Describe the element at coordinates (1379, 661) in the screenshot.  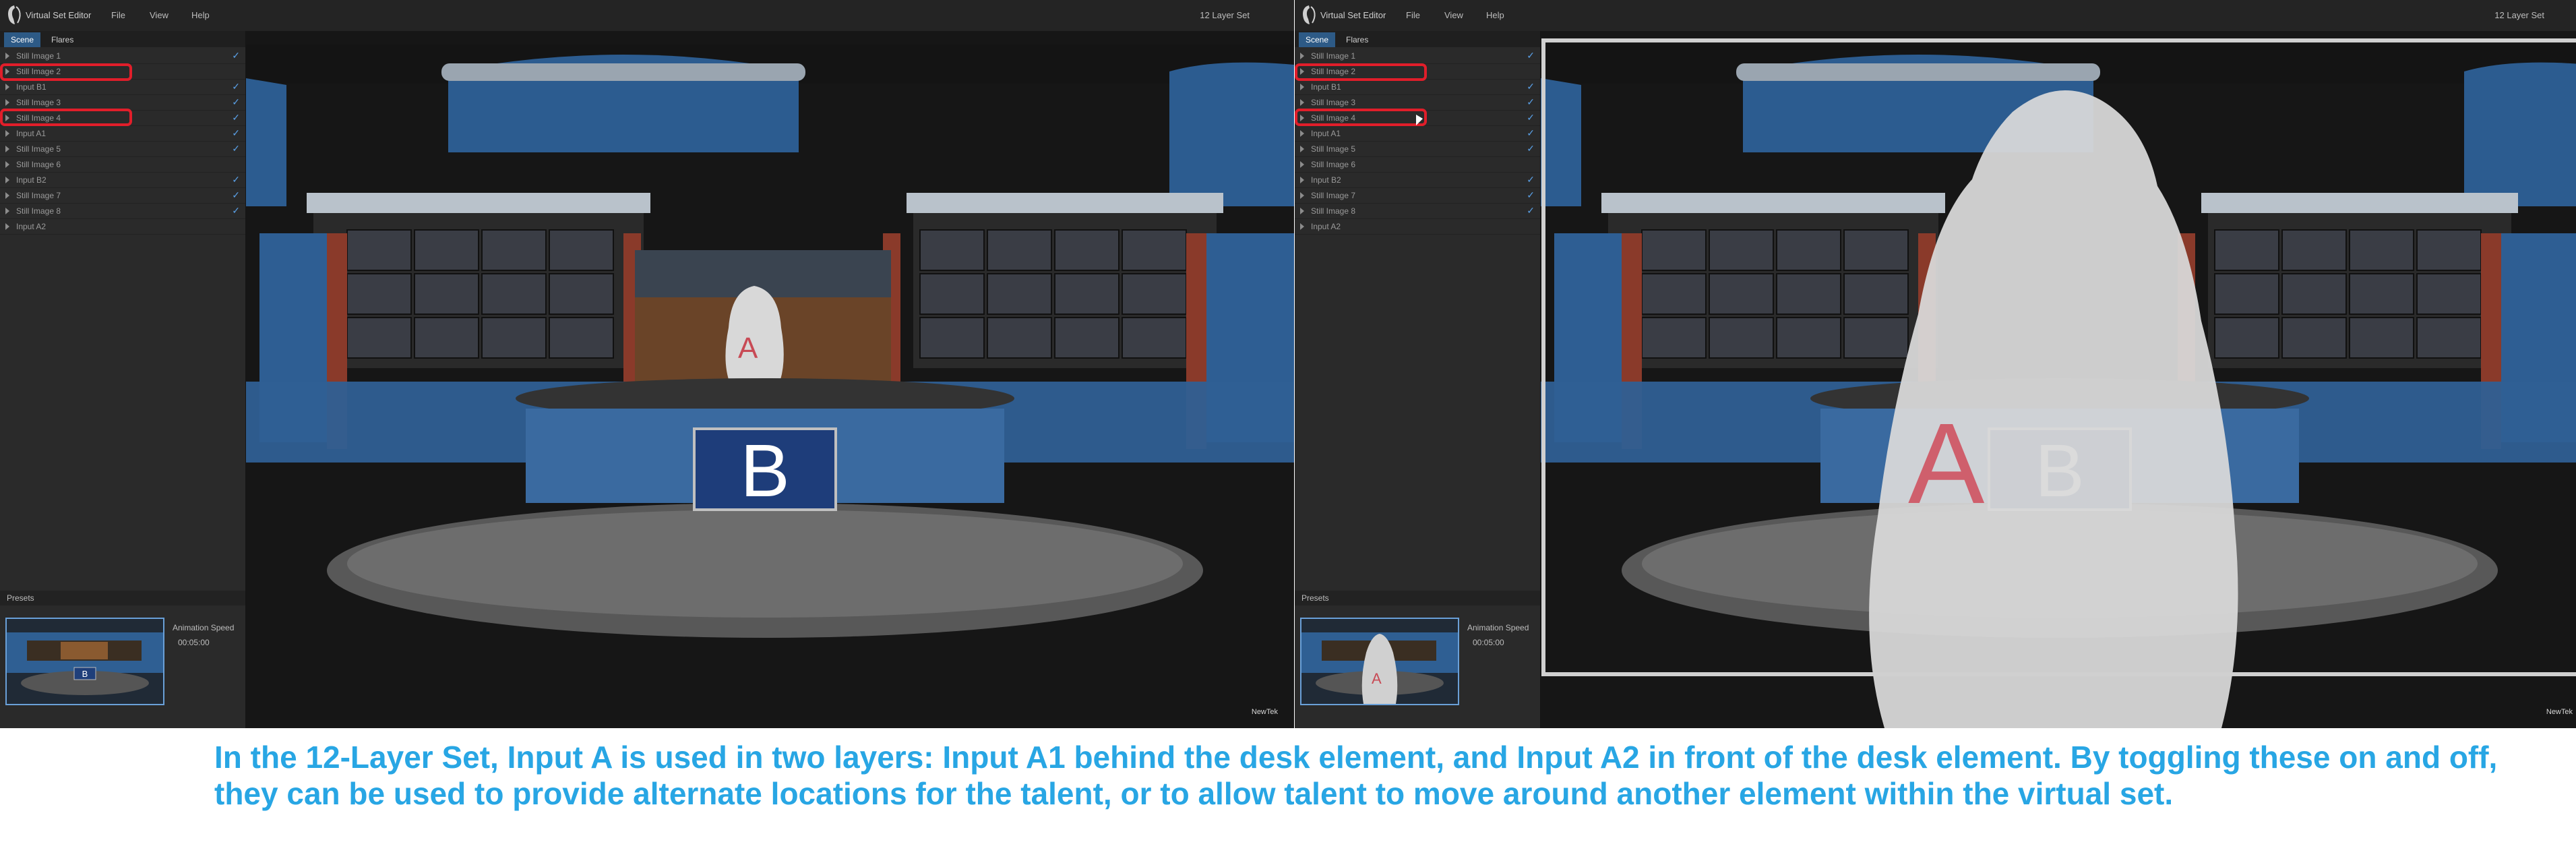
I see `preset-thumbnail: A` at that location.